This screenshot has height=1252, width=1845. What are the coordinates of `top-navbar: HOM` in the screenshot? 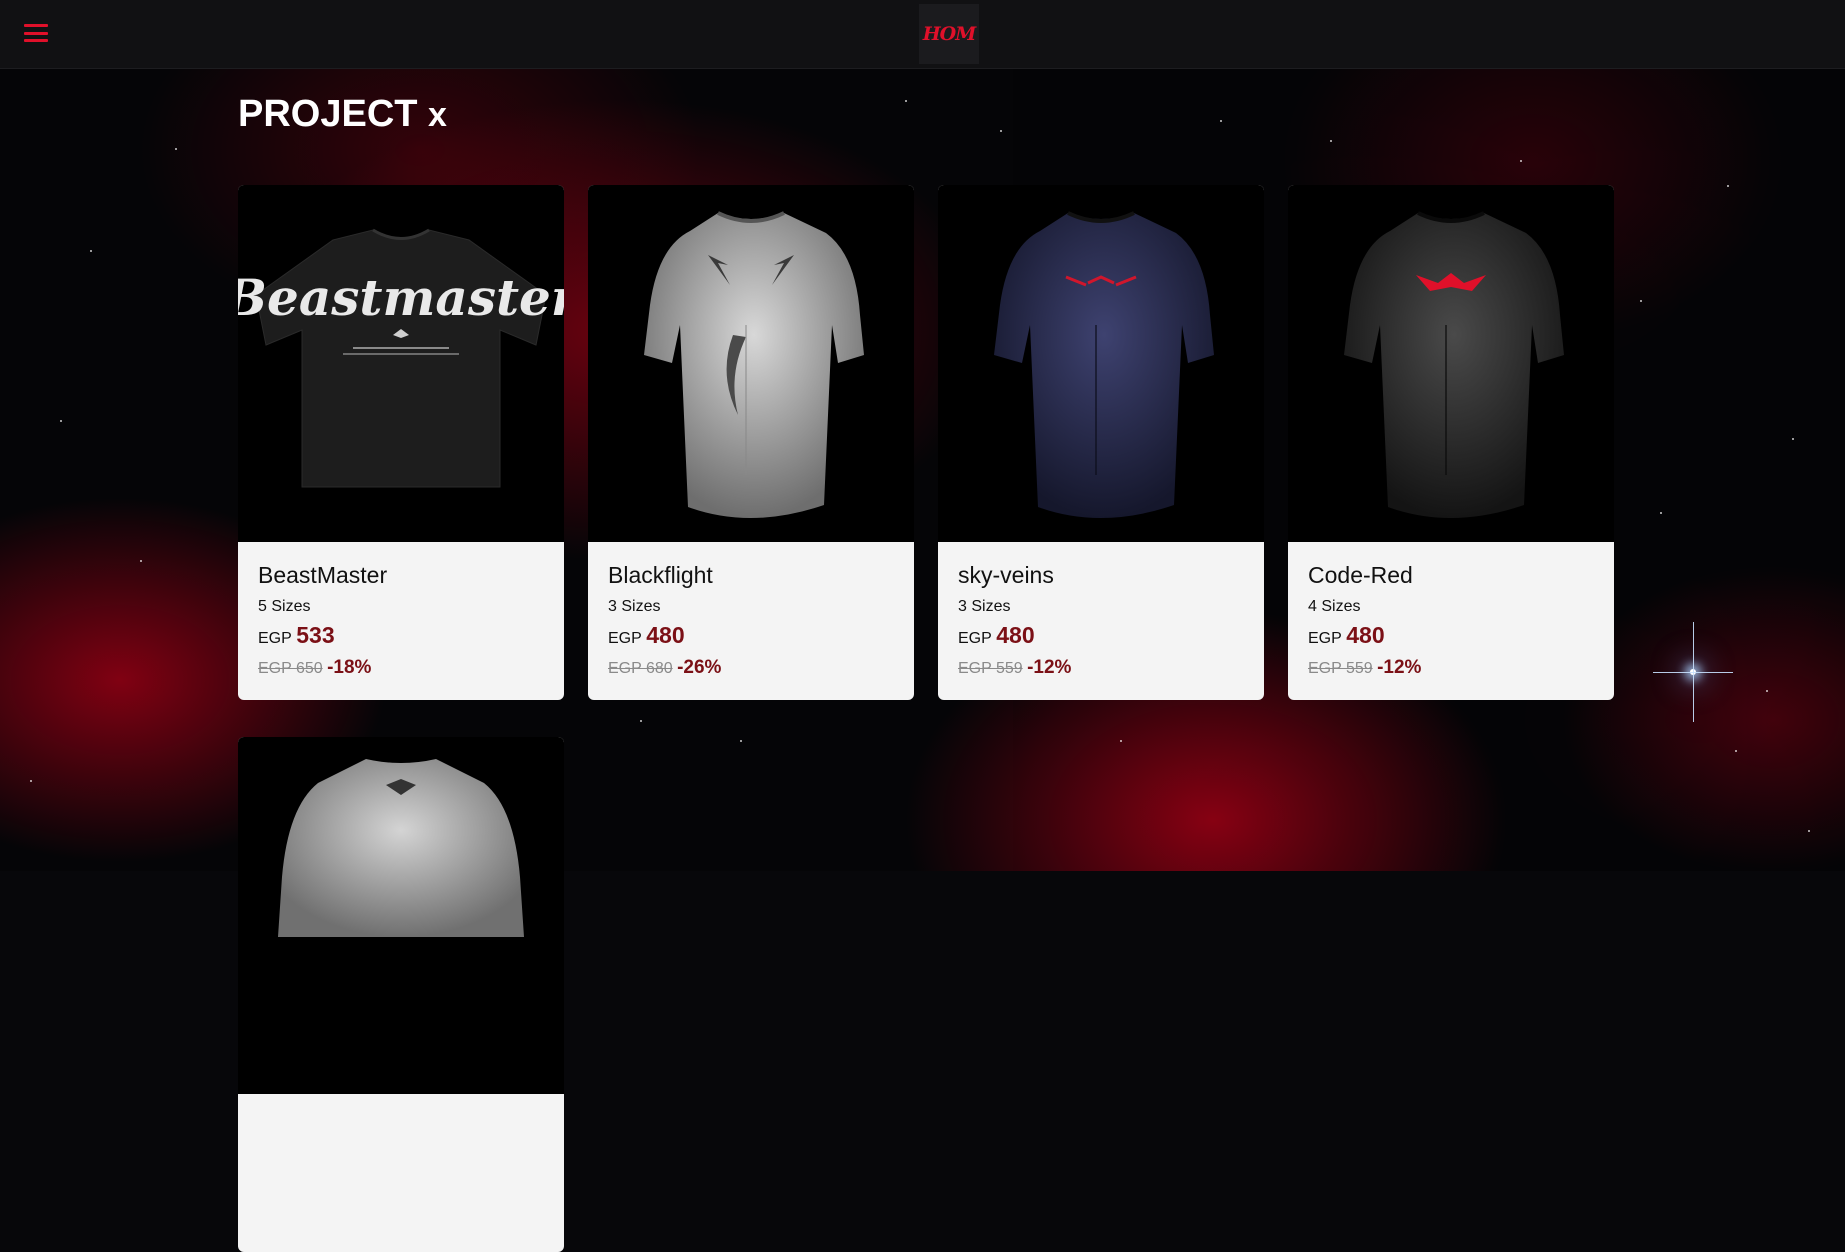 It's located at (922, 34).